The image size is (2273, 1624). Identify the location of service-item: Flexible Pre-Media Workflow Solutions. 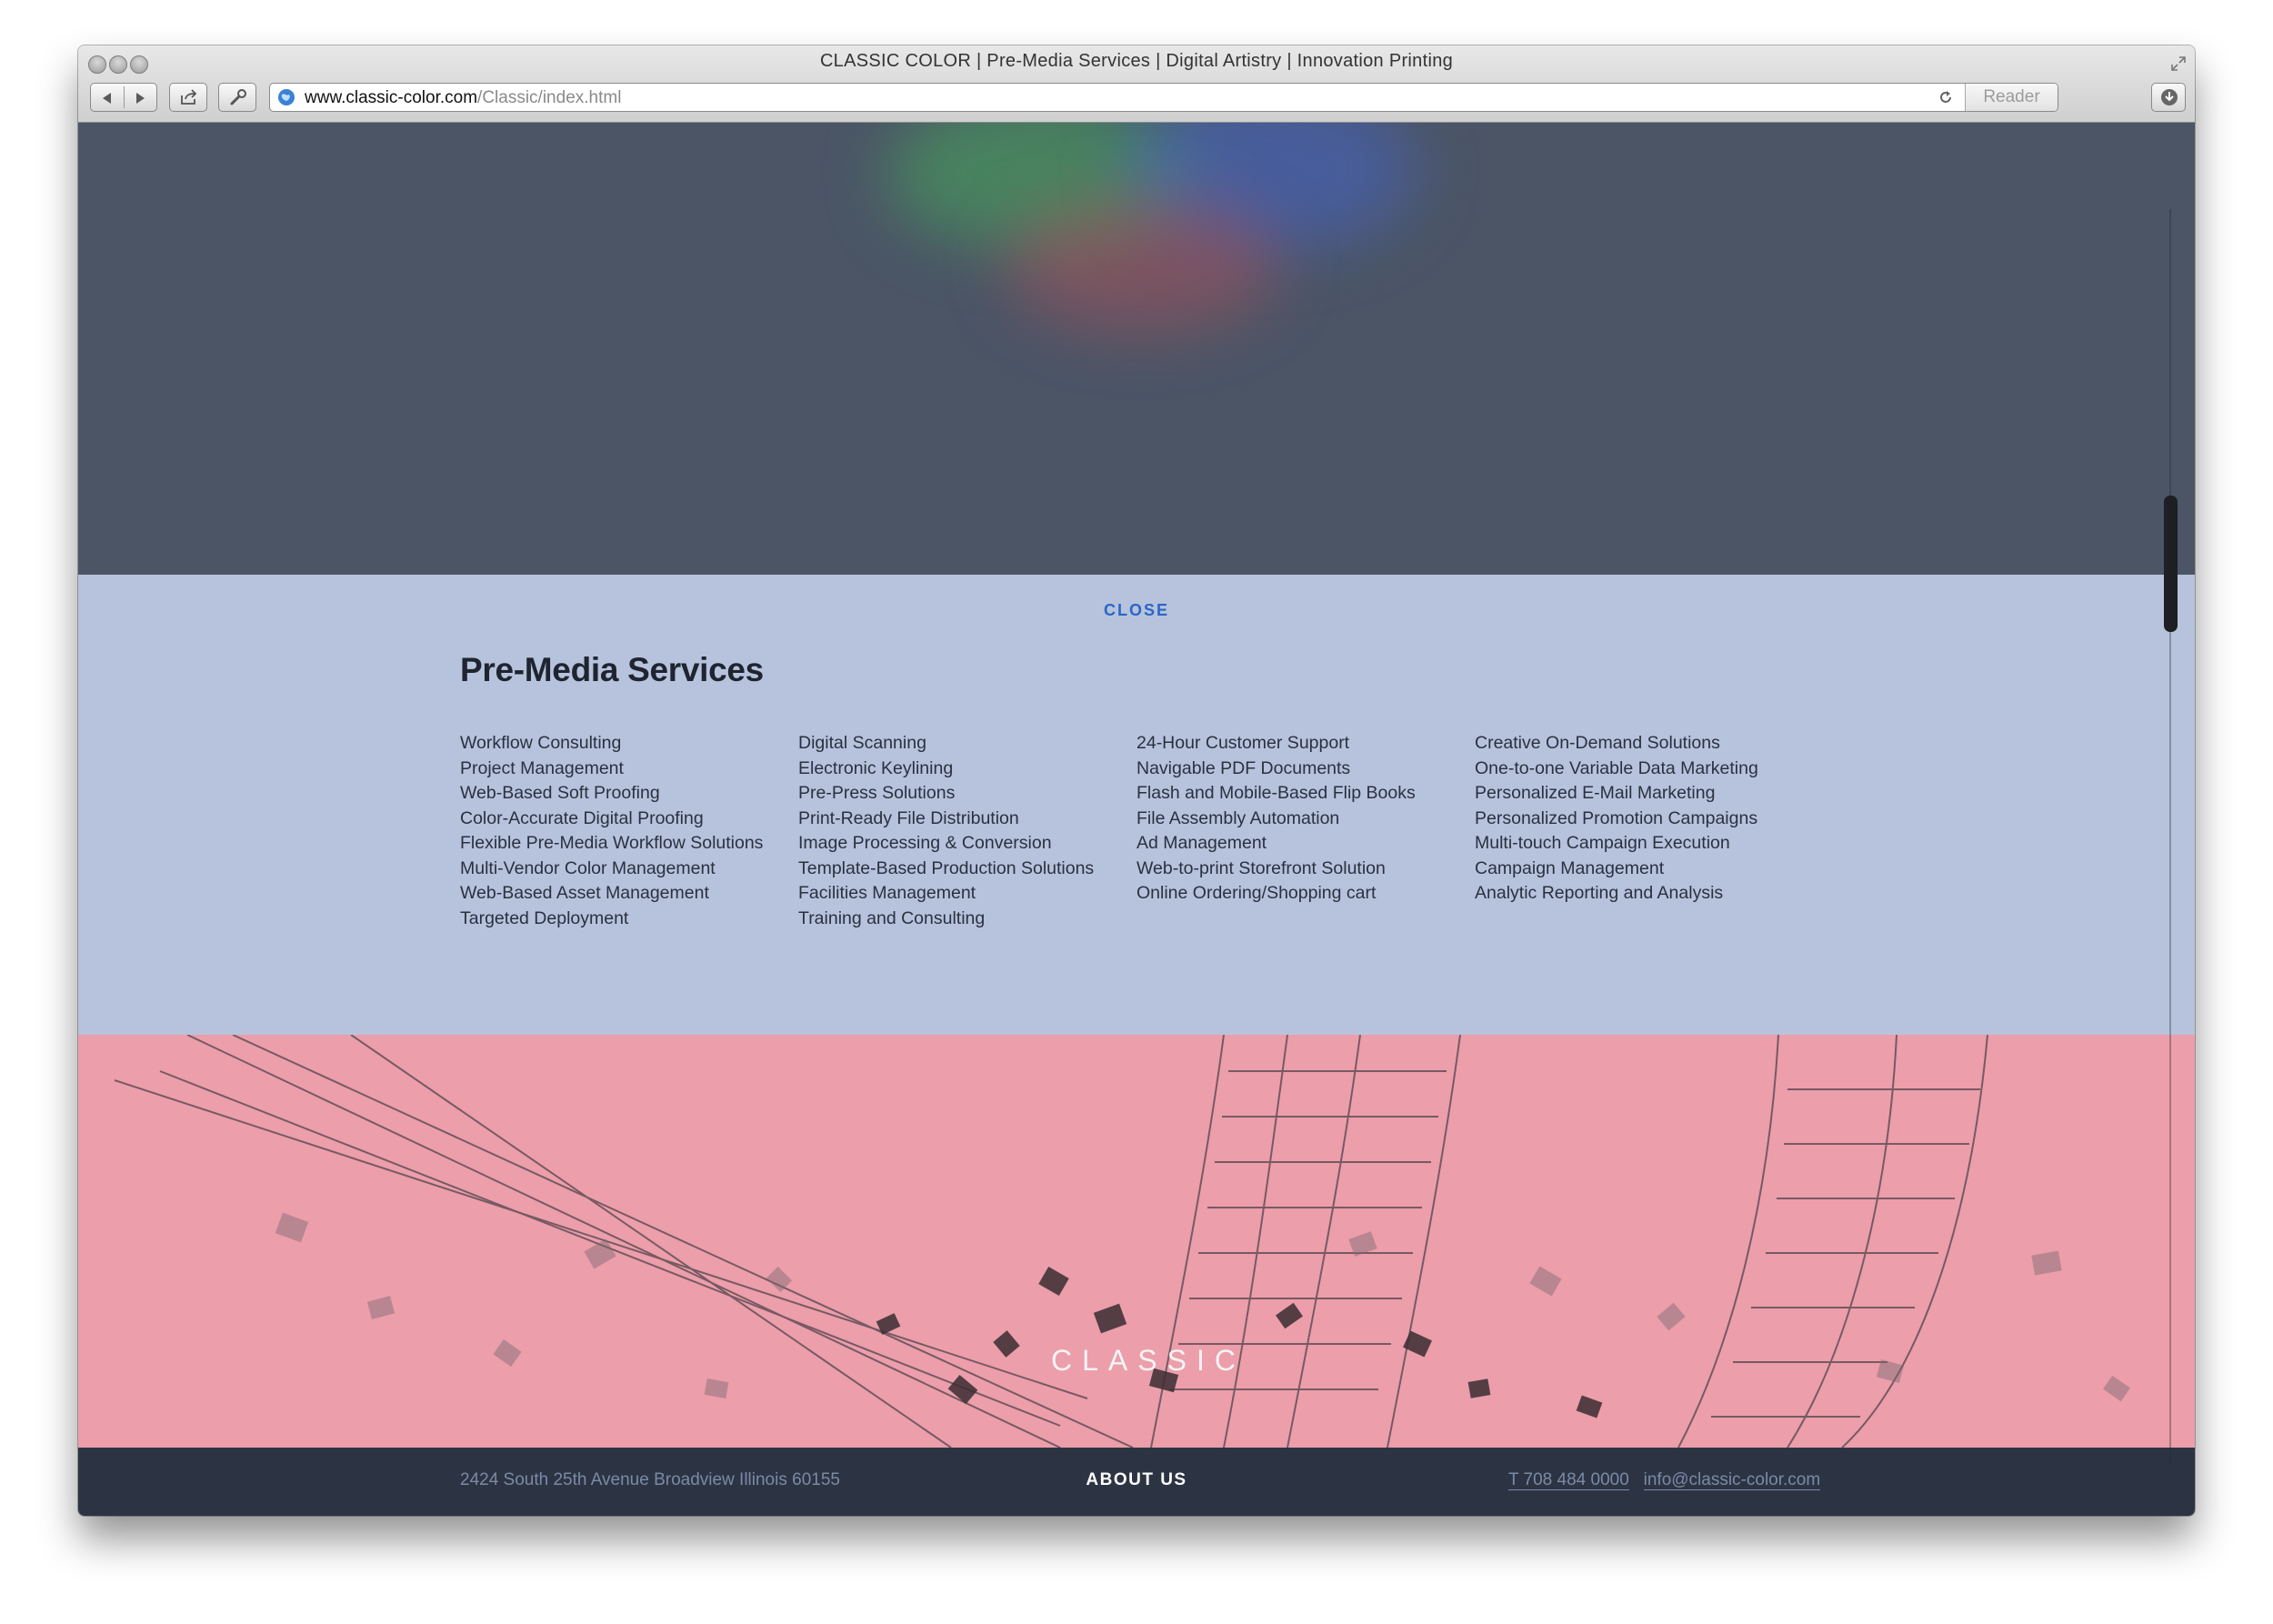
(612, 843).